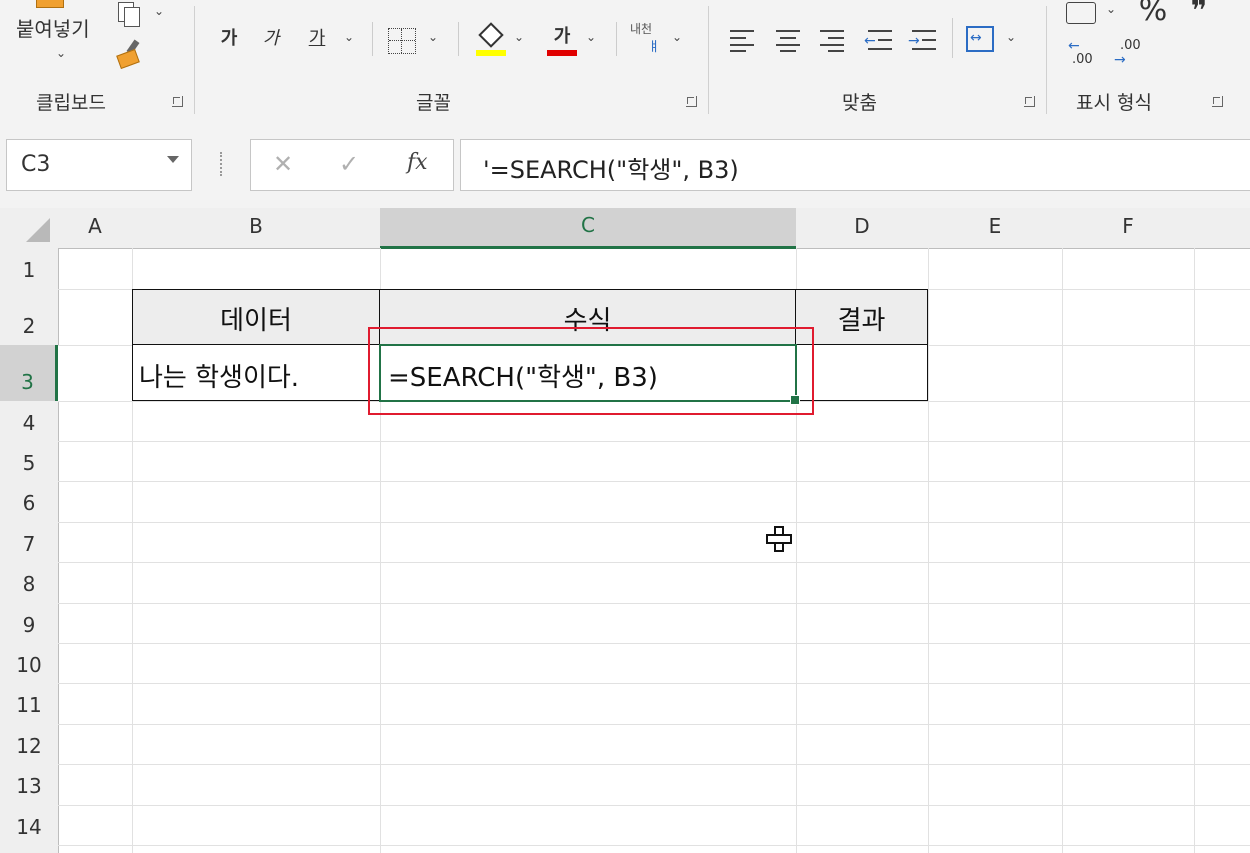 This screenshot has height=853, width=1250. I want to click on cell-b2-text: 데이터, so click(256, 321).